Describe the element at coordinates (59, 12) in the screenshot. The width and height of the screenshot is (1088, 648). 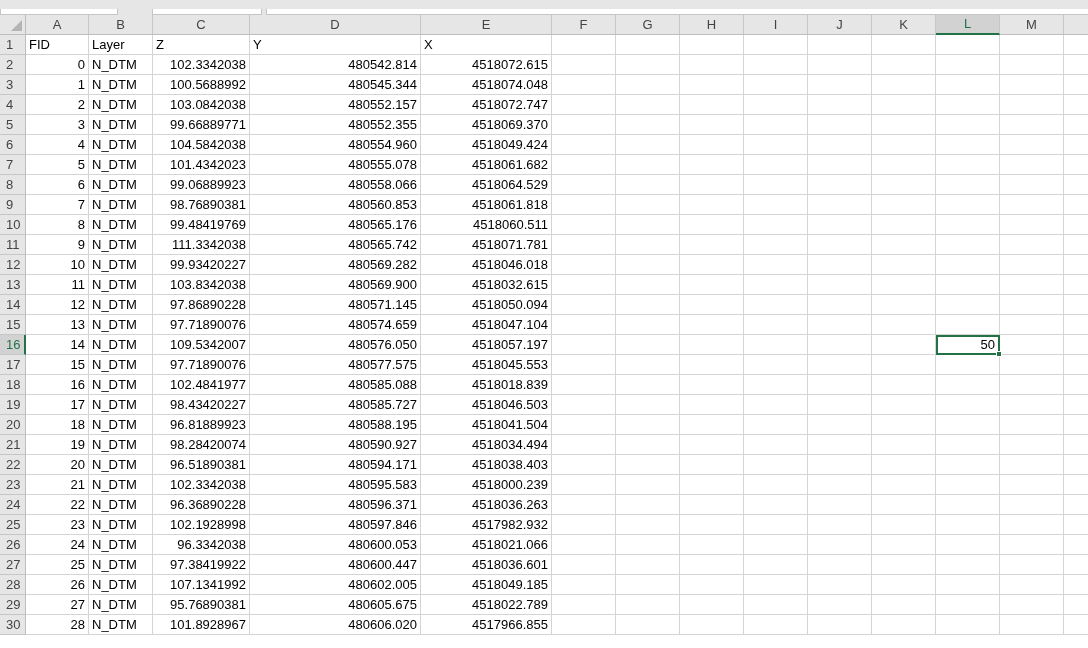
I see `name-box` at that location.